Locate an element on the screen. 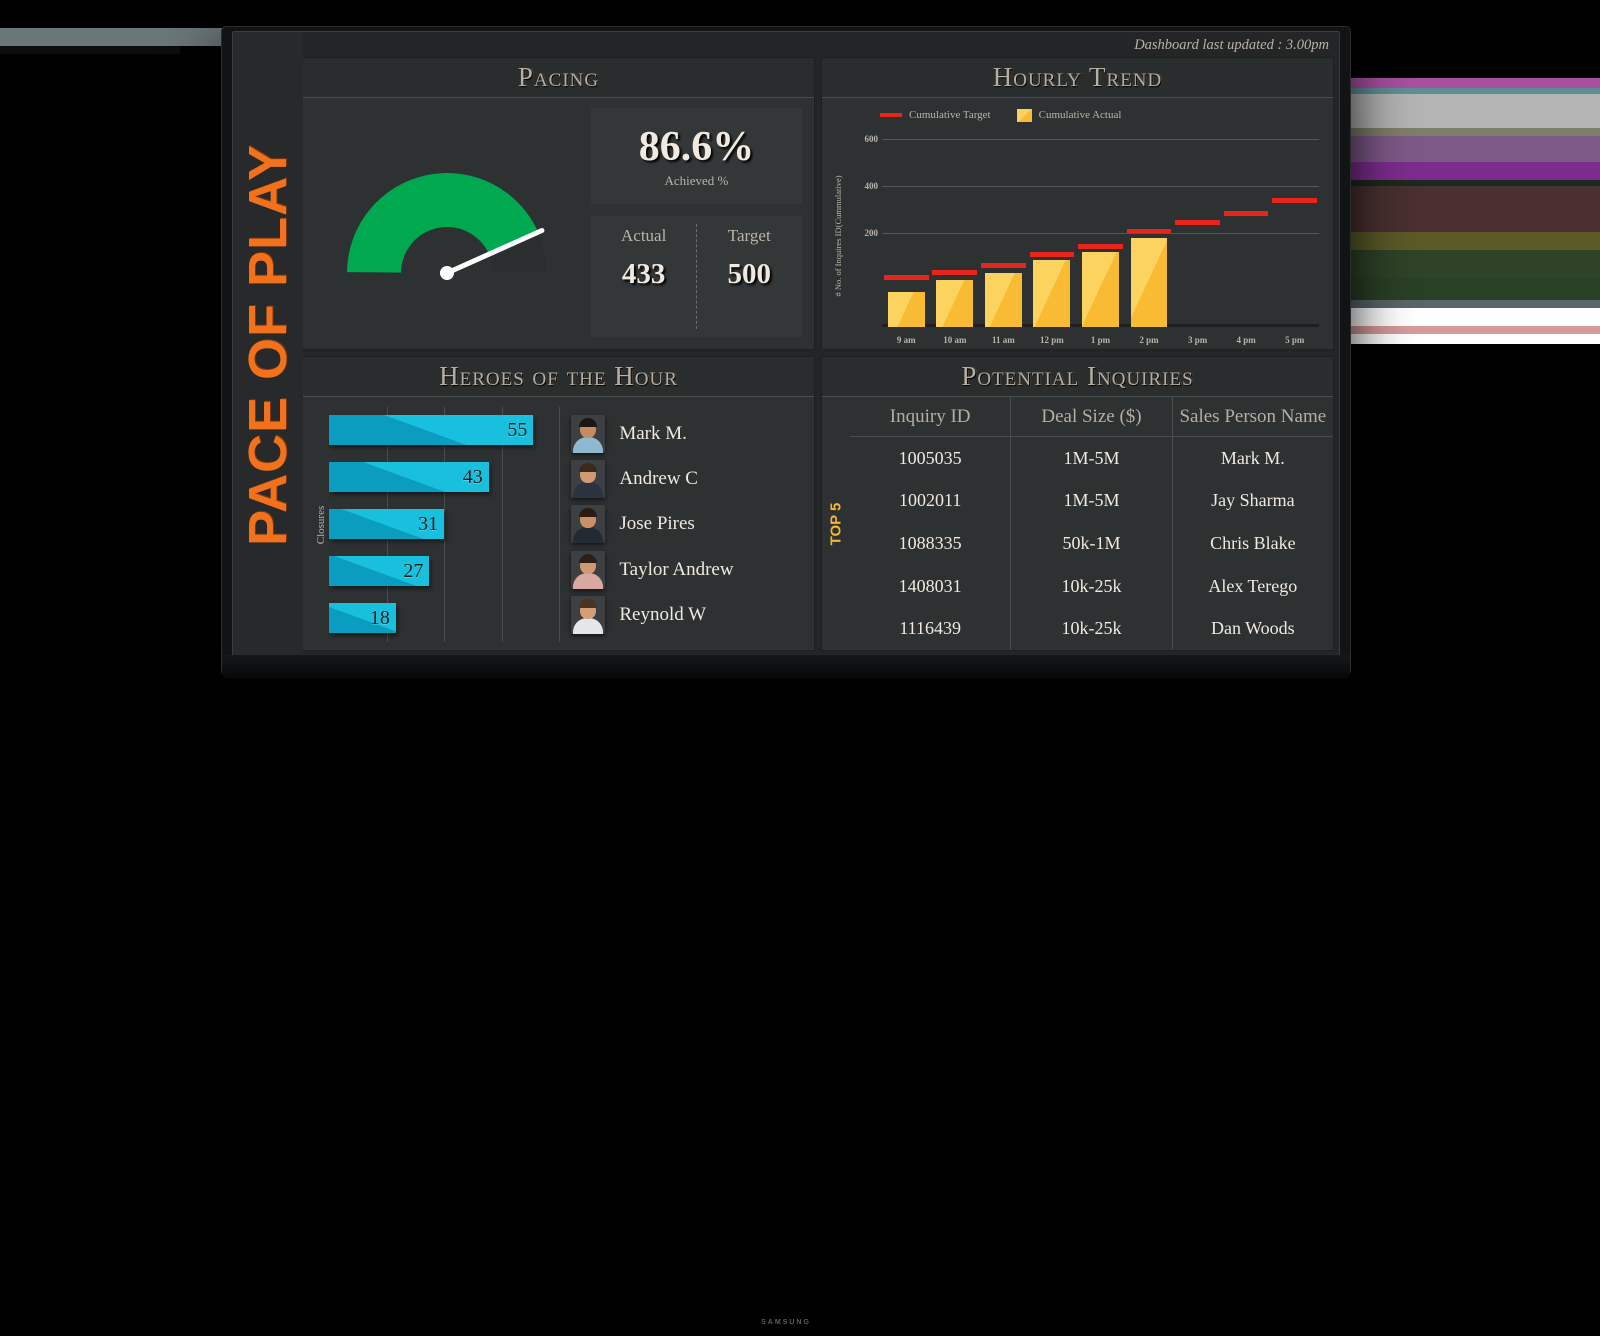  table-cell: Dan Woods is located at coordinates (1252, 628).